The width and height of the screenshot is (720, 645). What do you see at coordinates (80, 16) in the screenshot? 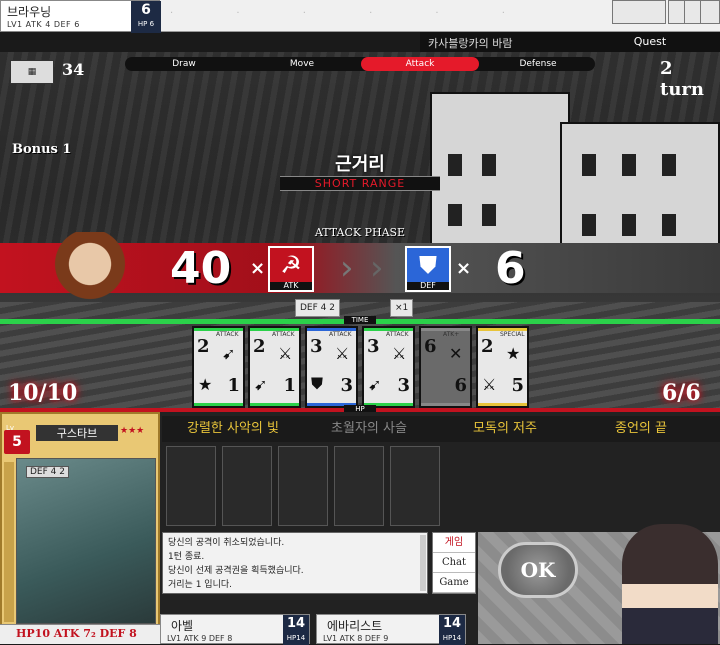
I see `enemy-plate: 브라우닝 LV1 ATK 4 DEF 6 6 HP 6` at bounding box center [80, 16].